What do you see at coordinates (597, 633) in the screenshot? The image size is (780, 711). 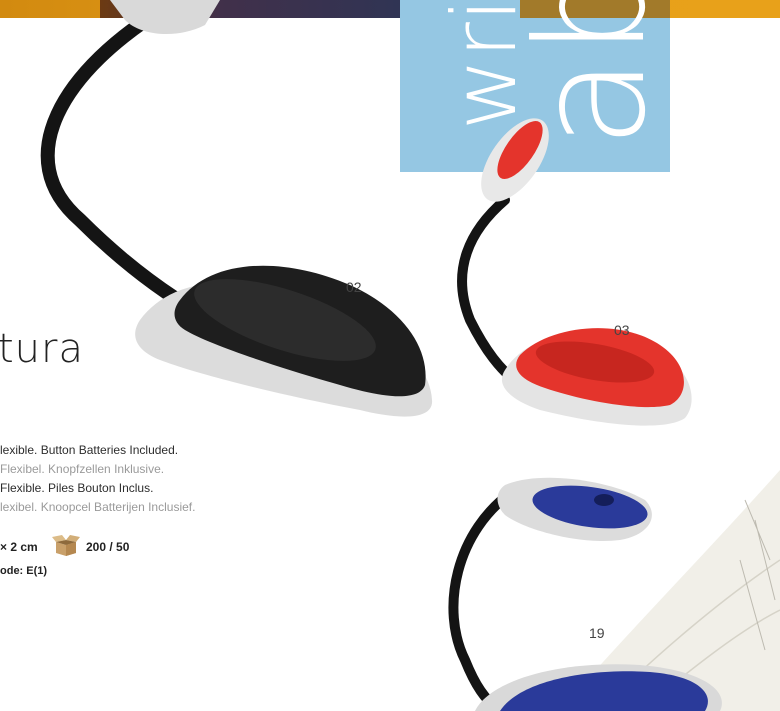 I see `variant-number-19: 19` at bounding box center [597, 633].